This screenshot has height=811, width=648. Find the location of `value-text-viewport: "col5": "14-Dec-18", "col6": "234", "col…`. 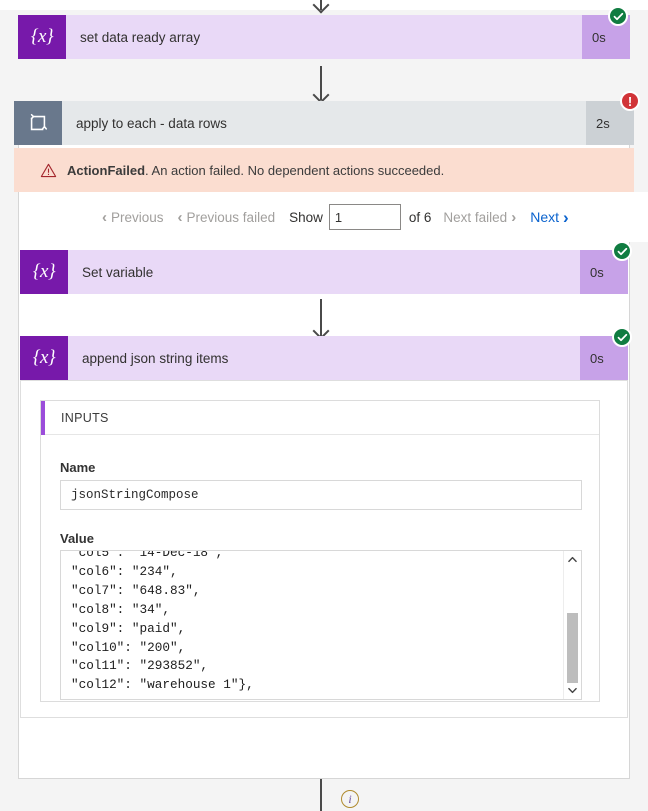

value-text-viewport: "col5": "14-Dec-18", "col6": "234", "col… is located at coordinates (312, 625).